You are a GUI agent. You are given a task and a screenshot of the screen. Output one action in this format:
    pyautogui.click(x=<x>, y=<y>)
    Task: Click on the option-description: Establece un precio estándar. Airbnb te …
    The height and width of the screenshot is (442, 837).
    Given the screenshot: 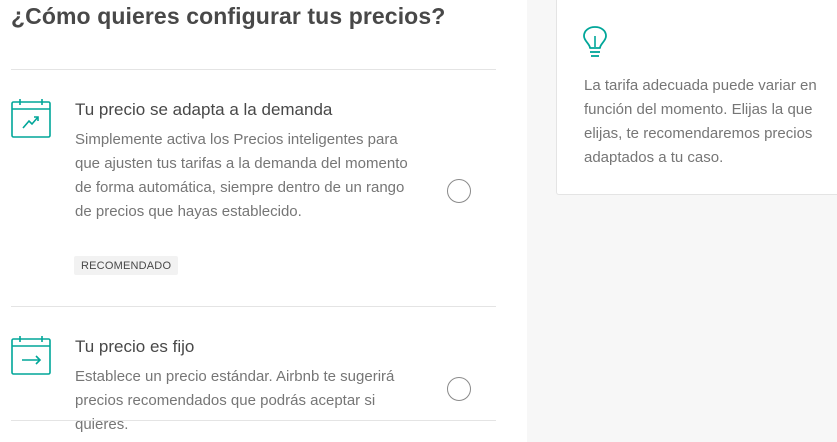 What is the action you would take?
    pyautogui.click(x=235, y=400)
    